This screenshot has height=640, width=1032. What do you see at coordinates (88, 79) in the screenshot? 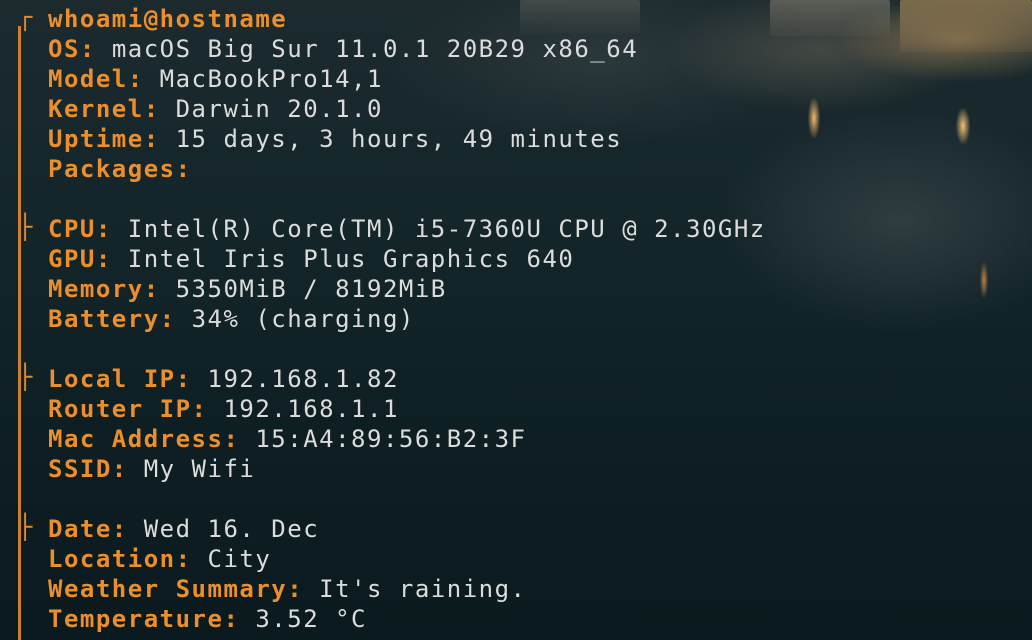
I see `info-key: Model` at bounding box center [88, 79].